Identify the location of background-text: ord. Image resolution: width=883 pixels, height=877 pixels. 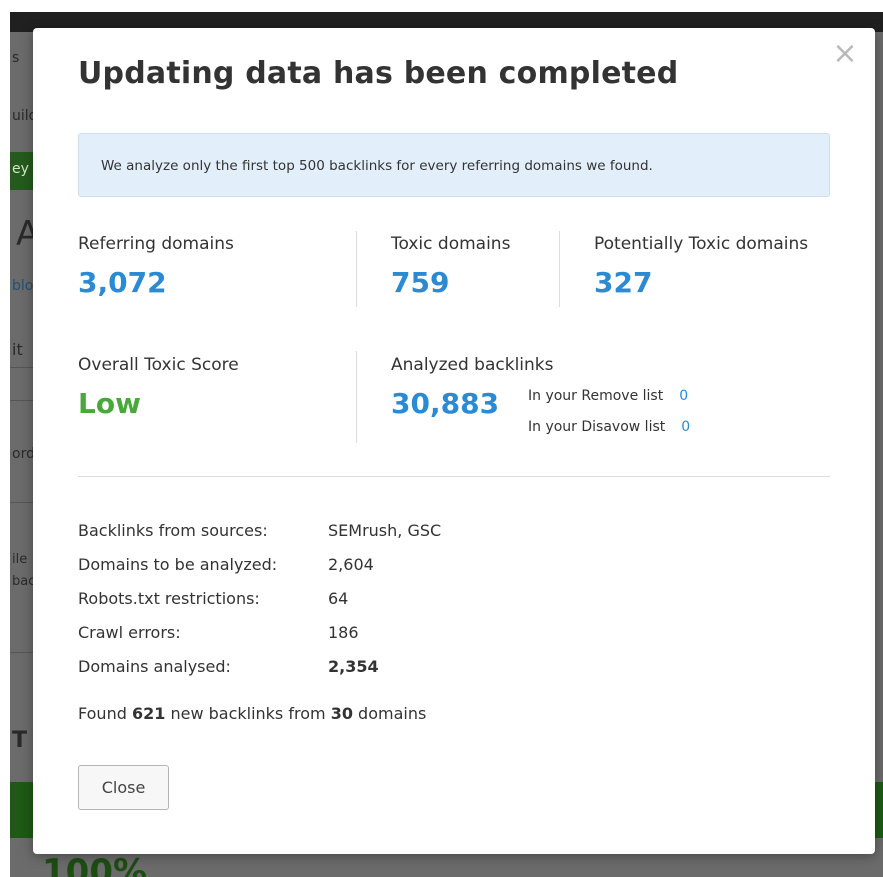
(23, 454).